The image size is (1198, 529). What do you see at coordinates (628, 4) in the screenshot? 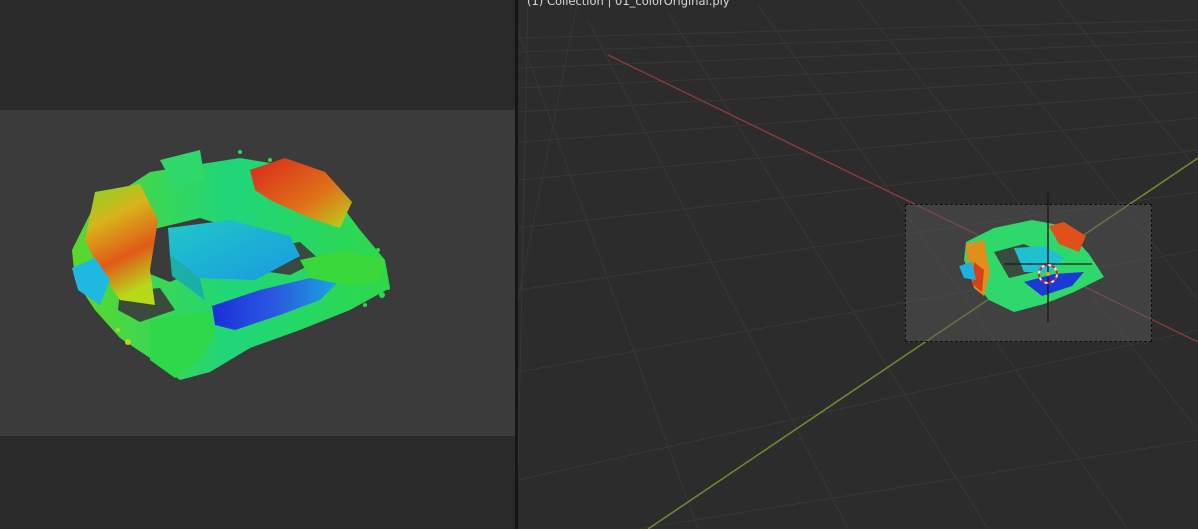
I see `viewport-info-text: (1) Collection | 01_colorOriginal.ply` at bounding box center [628, 4].